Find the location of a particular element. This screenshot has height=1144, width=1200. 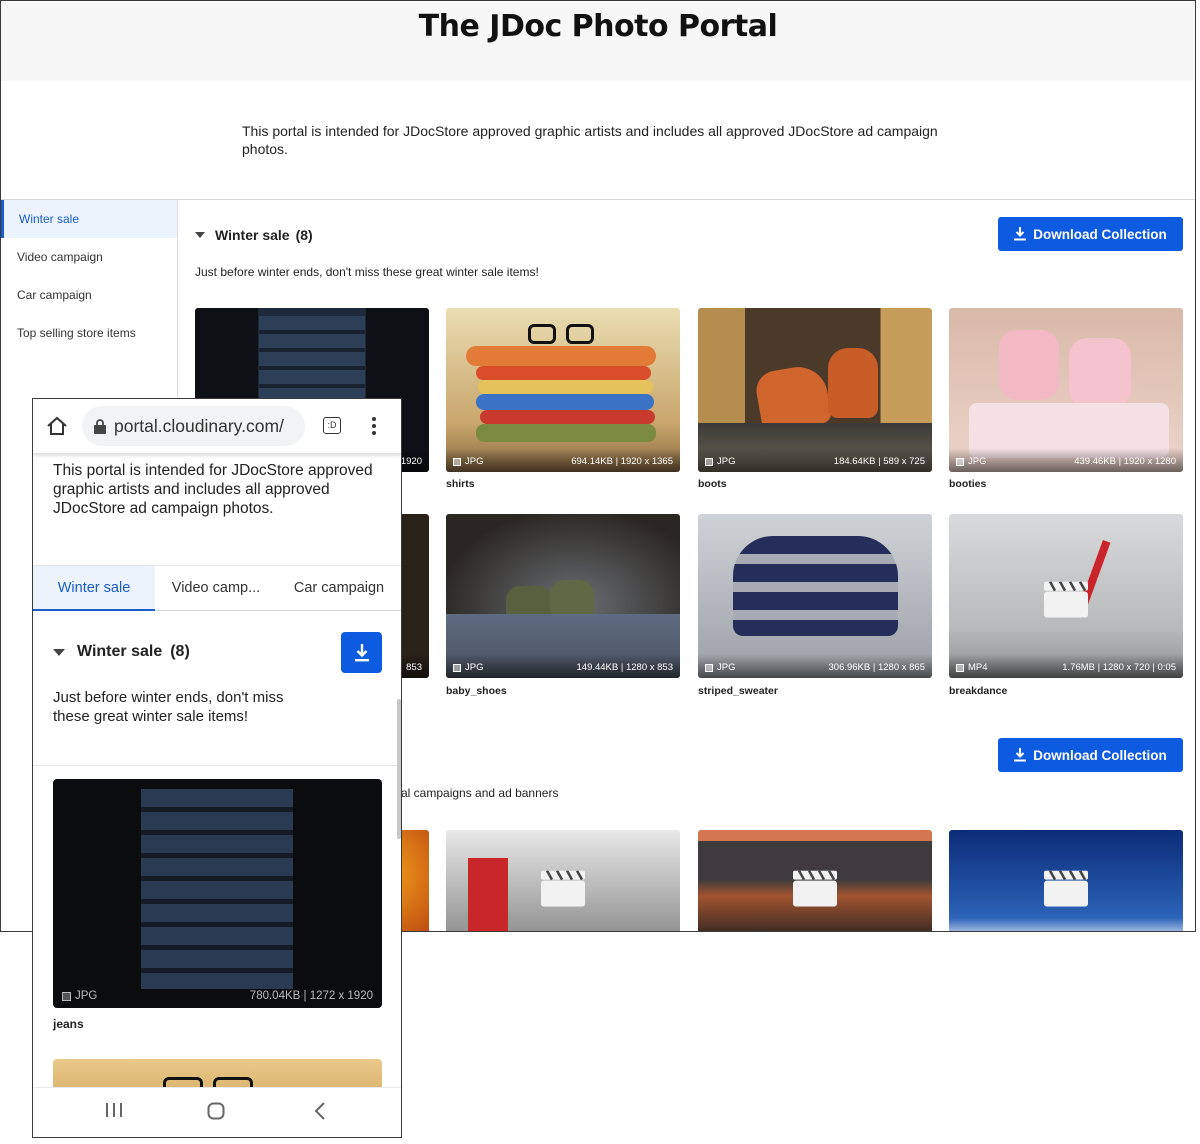

tabs-icon: :D is located at coordinates (332, 425).